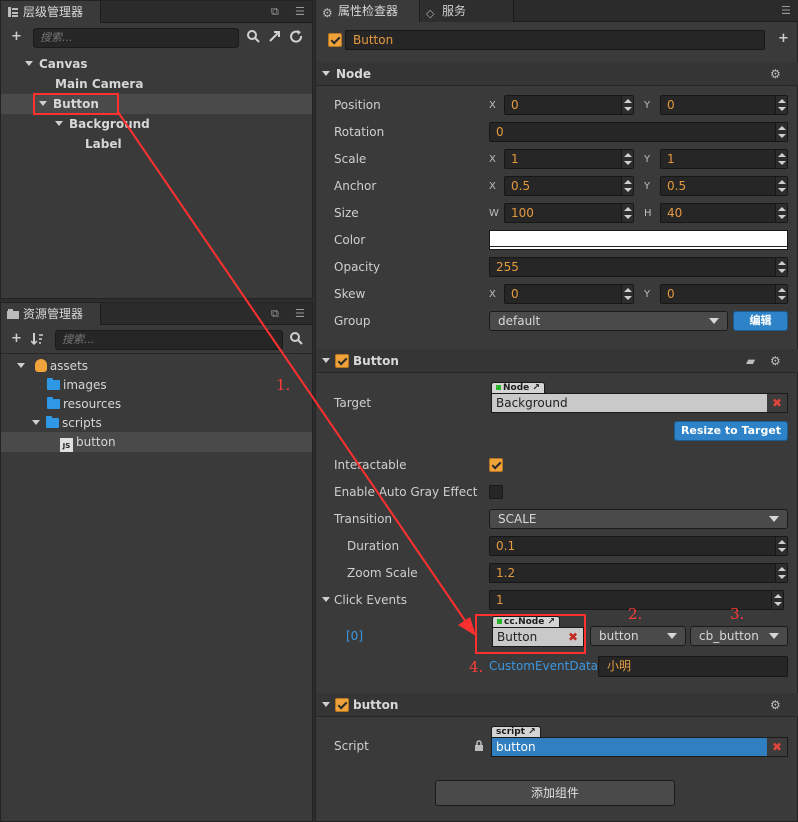 This screenshot has height=822, width=798. I want to click on annotation-step-1: 1., so click(283, 385).